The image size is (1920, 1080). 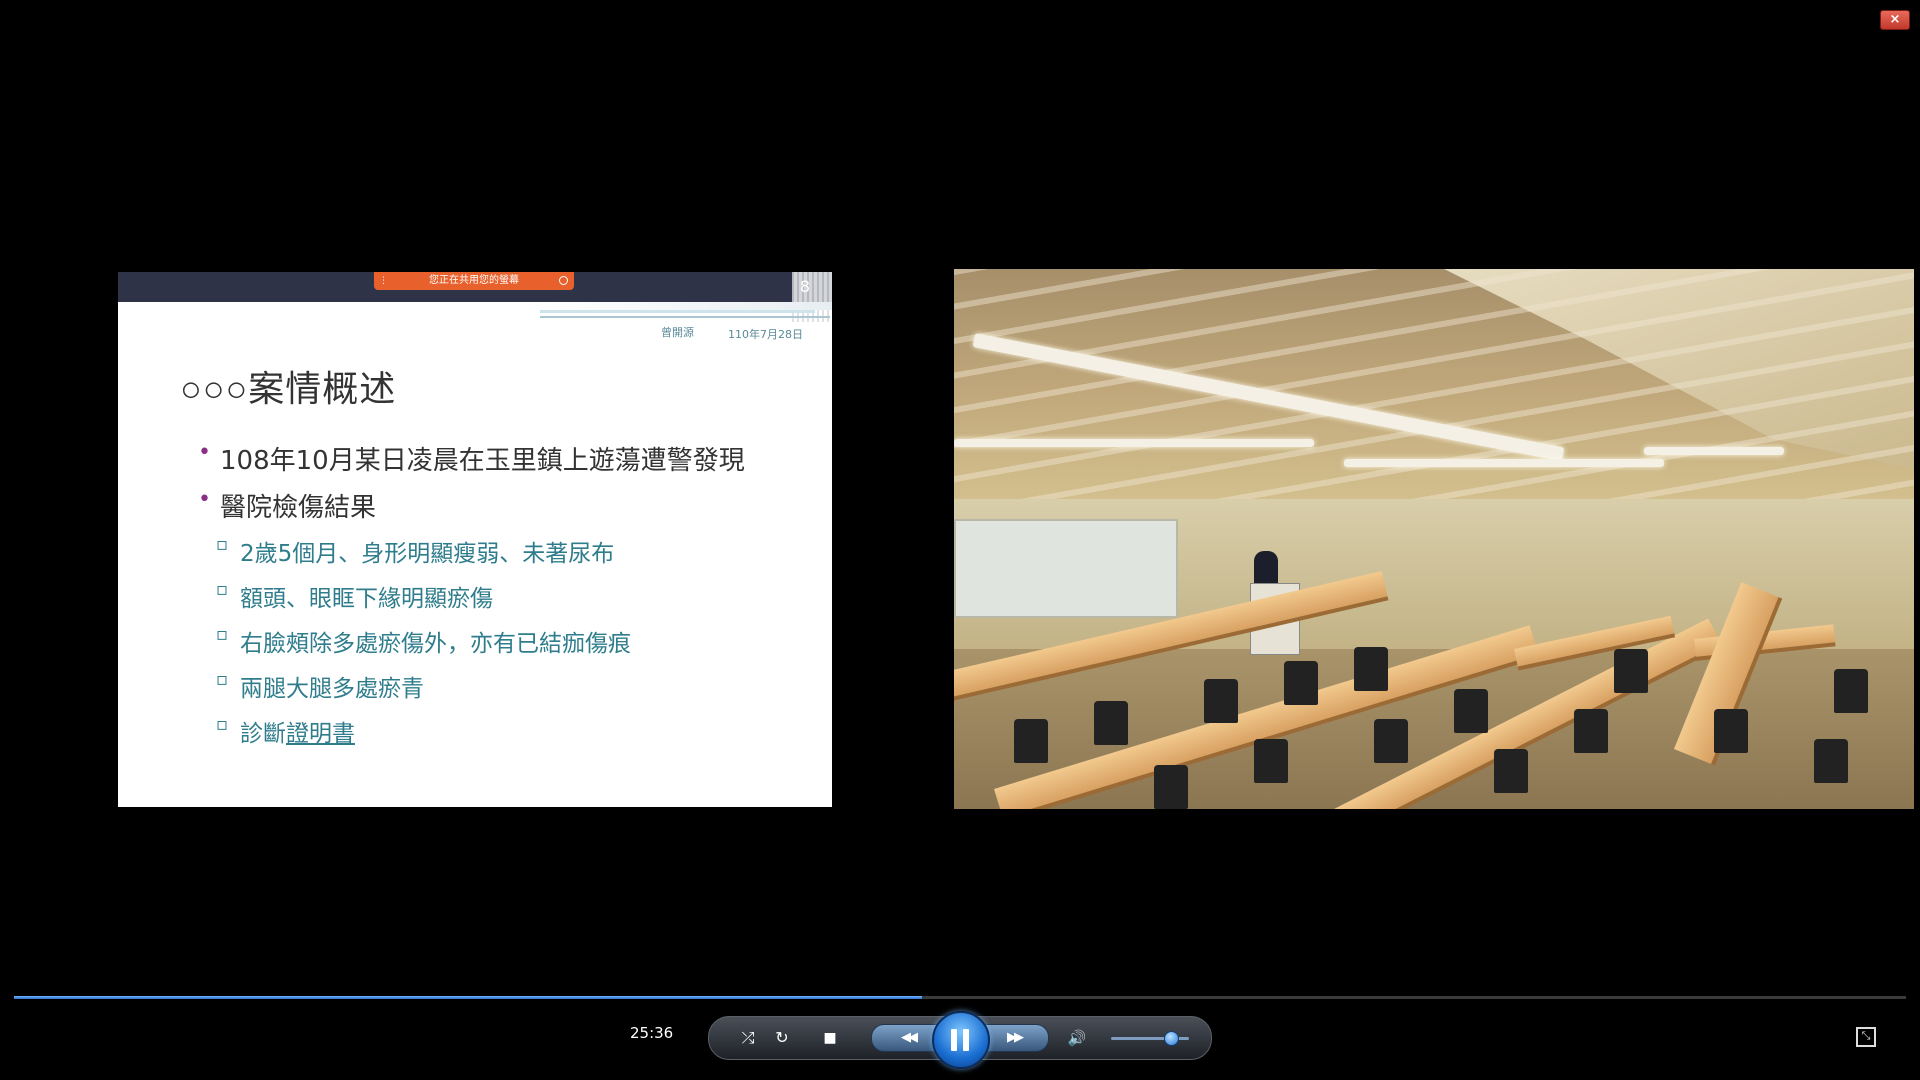 What do you see at coordinates (830, 1038) in the screenshot?
I see `stop-icon: ■` at bounding box center [830, 1038].